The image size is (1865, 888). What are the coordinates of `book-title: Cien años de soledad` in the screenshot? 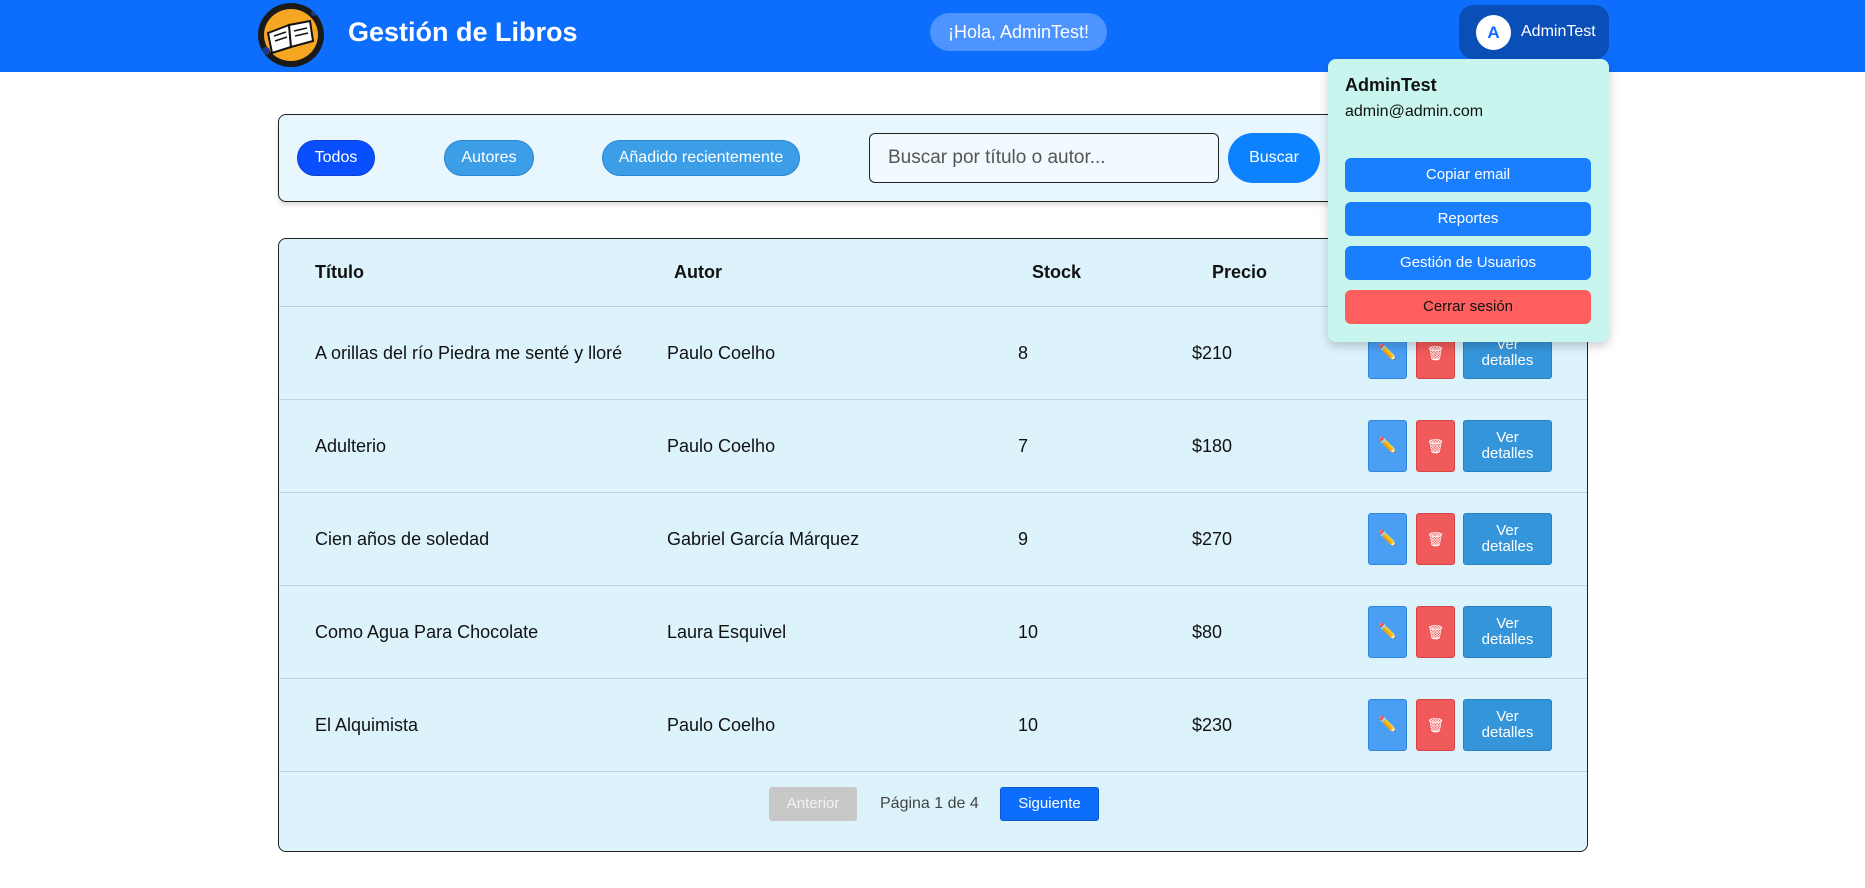 It's located at (402, 539).